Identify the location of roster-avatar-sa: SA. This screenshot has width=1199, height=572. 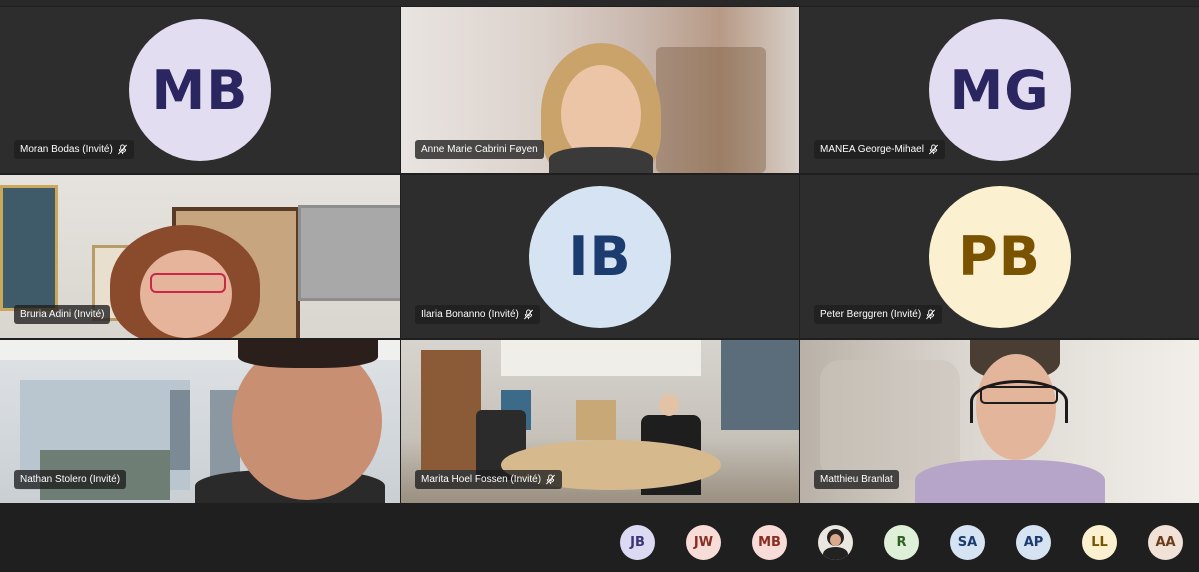
(967, 542).